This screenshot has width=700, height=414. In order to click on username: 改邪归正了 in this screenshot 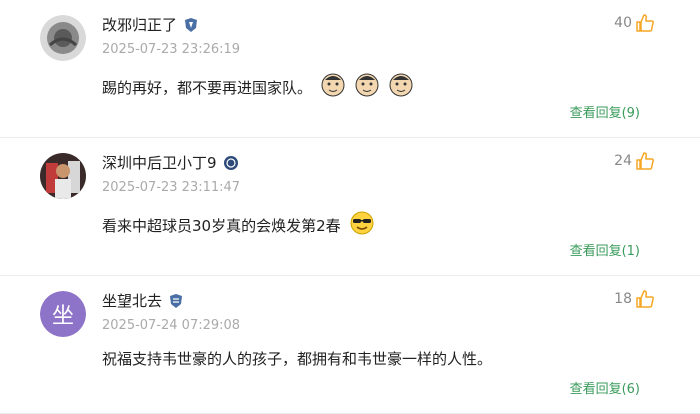, I will do `click(139, 24)`.